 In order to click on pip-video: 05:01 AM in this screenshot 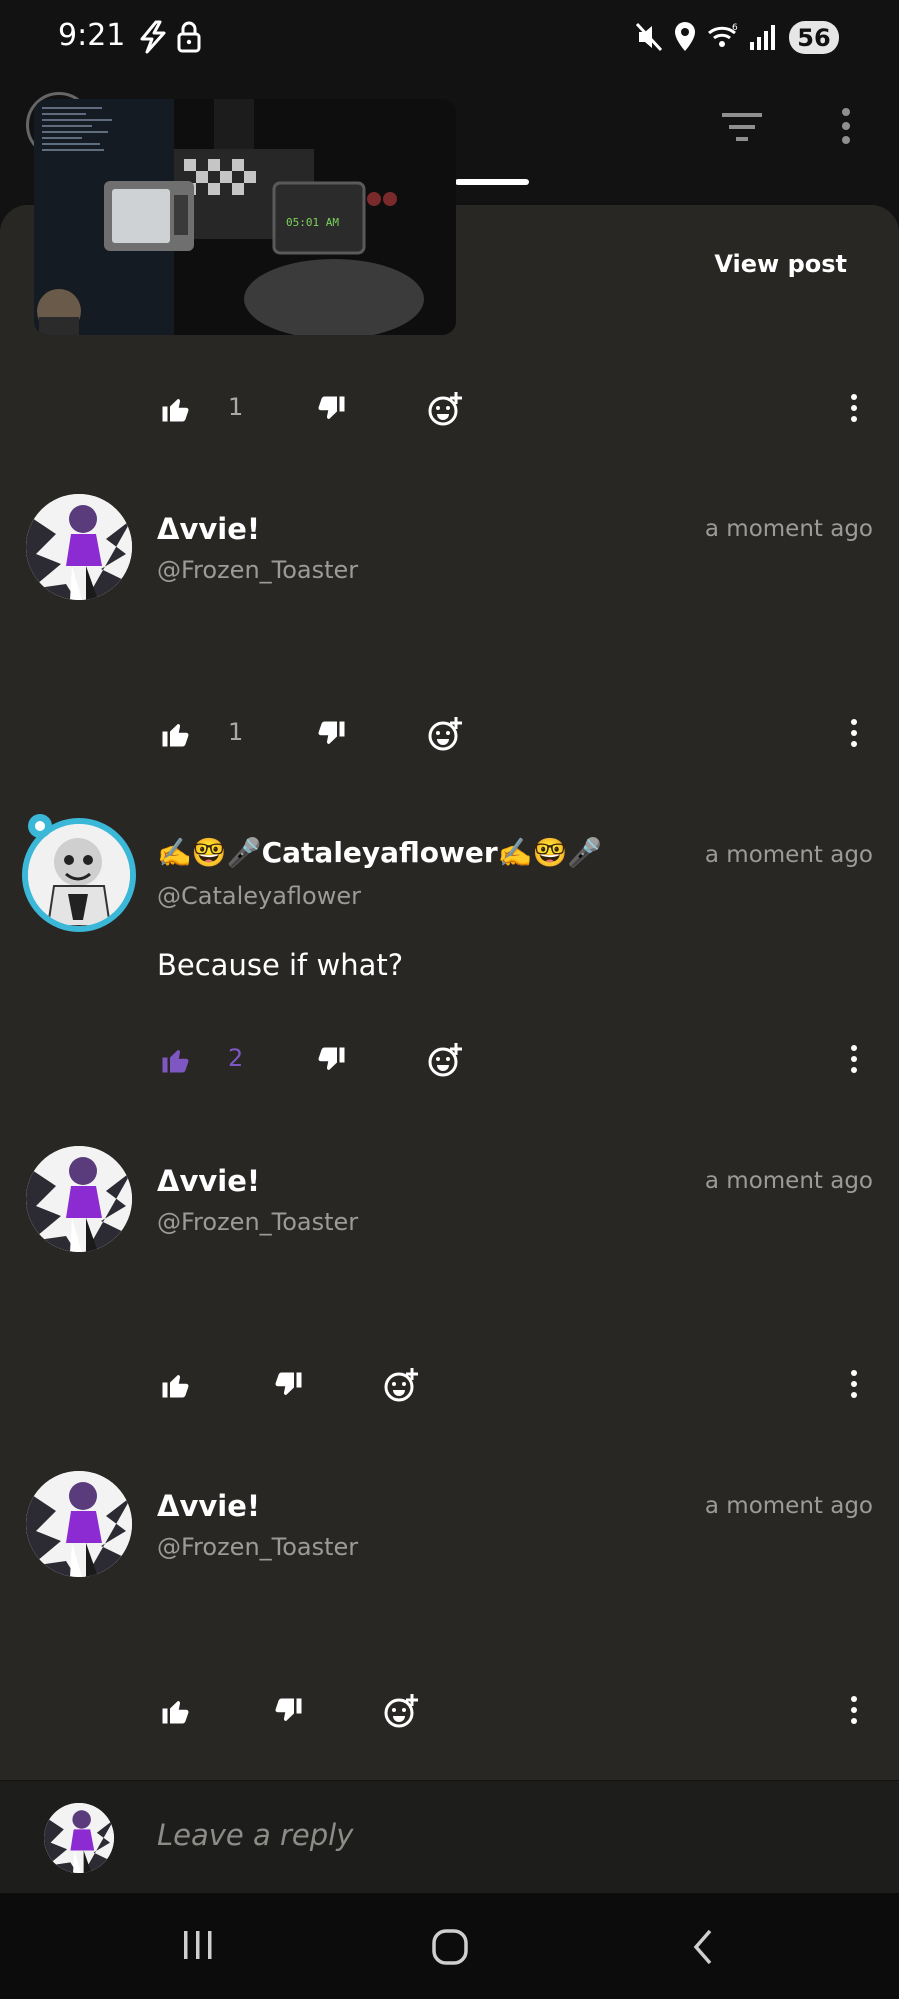, I will do `click(245, 217)`.